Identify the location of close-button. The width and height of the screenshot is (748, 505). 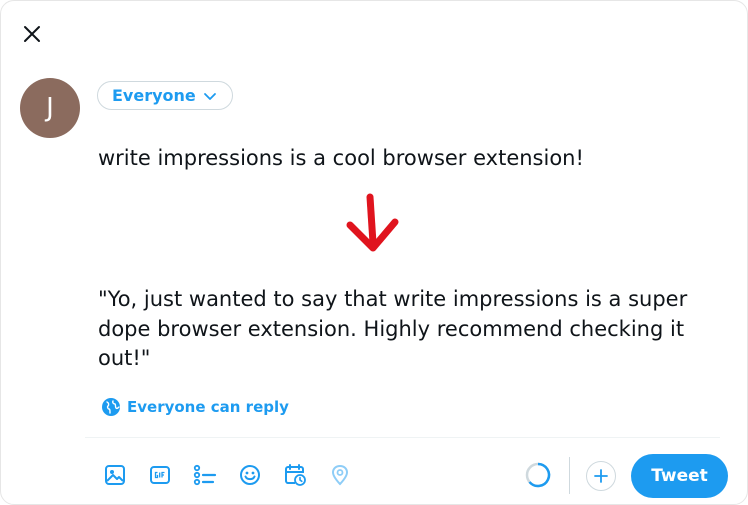
(32, 34).